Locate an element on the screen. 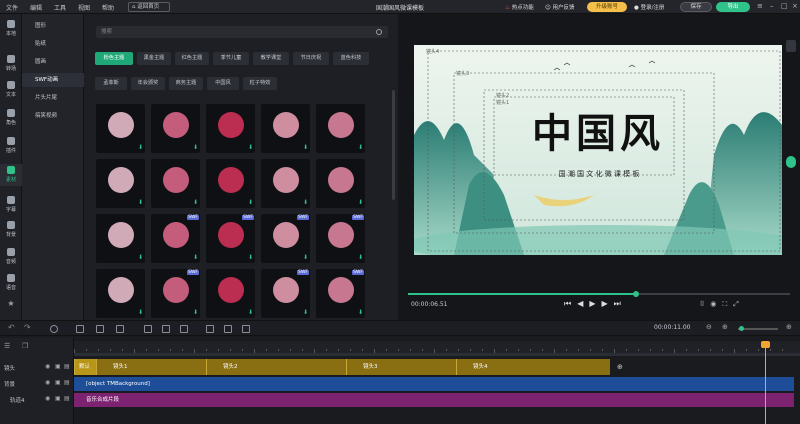 Image resolution: width=800 pixels, height=424 pixels. tag-memphis: 孟菲斯 is located at coordinates (111, 83).